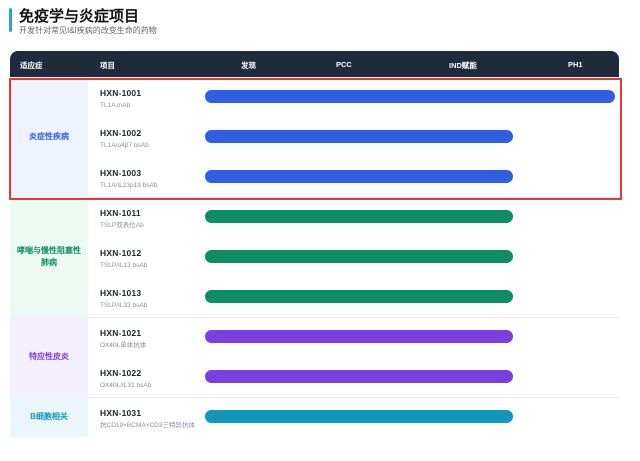 Image resolution: width=640 pixels, height=461 pixels. I want to click on project-cell: HXN-1001 TL1A mAb, so click(152, 99).